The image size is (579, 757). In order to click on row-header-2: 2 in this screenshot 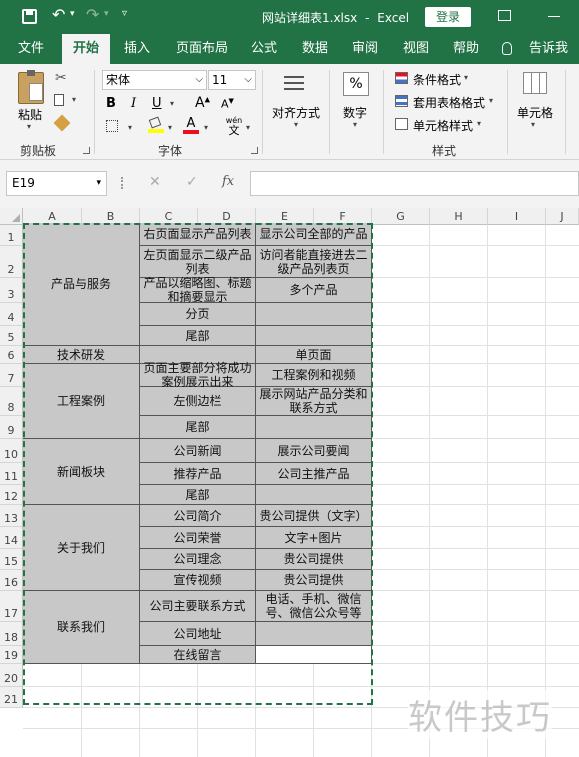, I will do `click(11, 262)`.